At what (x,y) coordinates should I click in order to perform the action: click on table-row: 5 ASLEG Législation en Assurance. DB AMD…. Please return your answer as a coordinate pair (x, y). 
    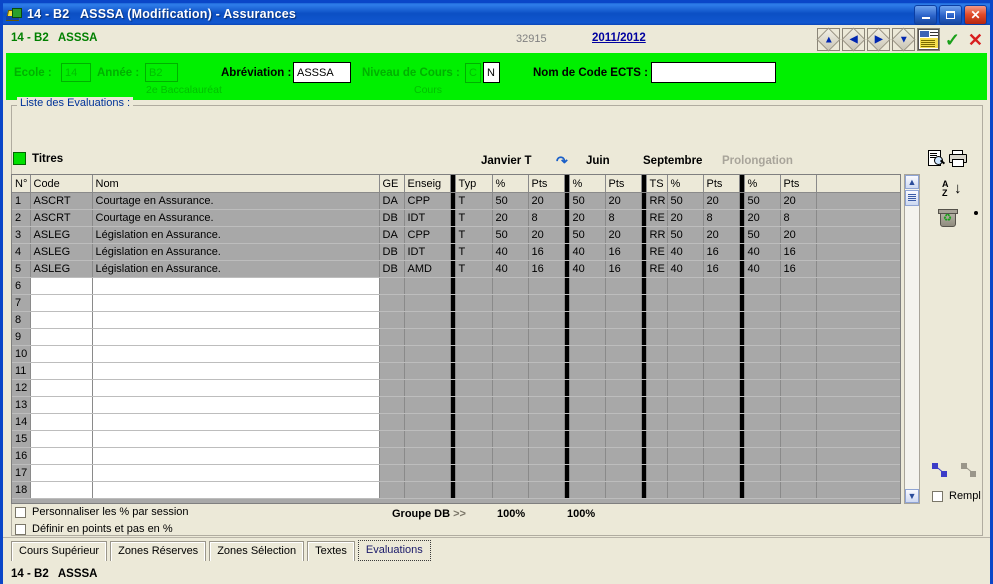
    Looking at the image, I should click on (456, 269).